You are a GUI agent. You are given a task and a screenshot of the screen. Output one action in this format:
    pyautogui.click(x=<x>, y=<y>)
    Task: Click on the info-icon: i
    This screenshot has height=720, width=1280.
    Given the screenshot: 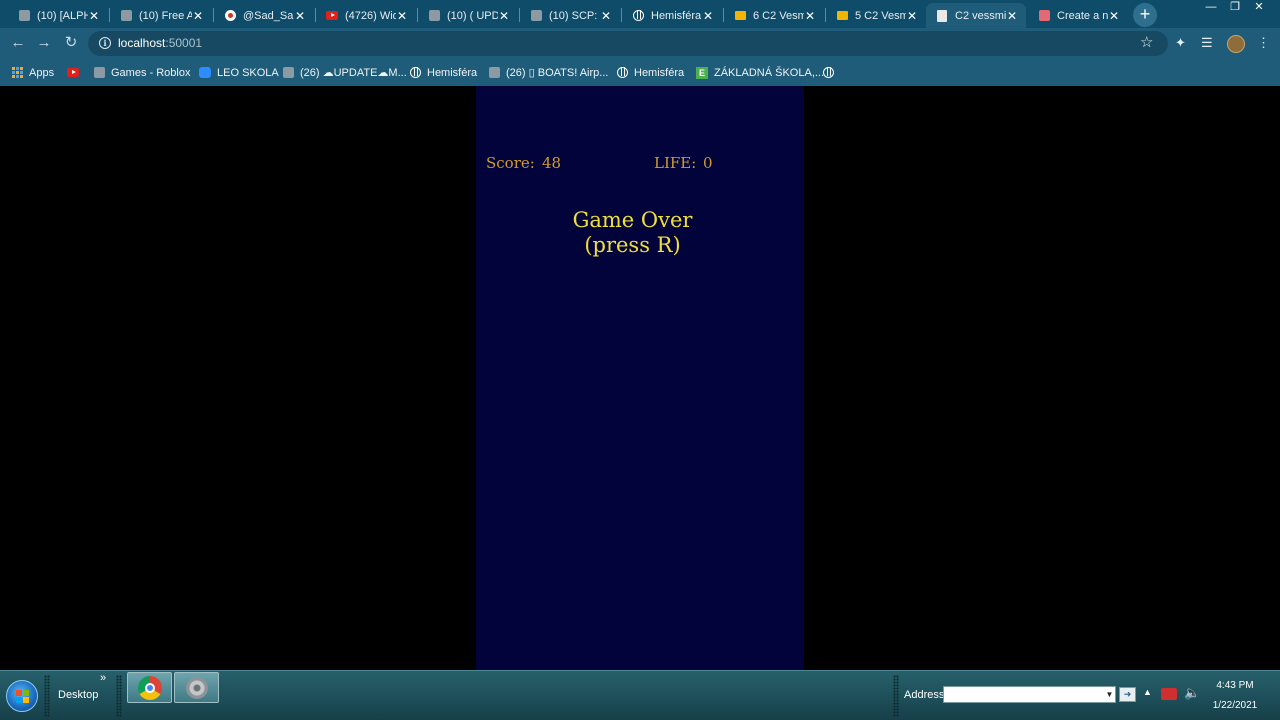 What is the action you would take?
    pyautogui.click(x=105, y=43)
    